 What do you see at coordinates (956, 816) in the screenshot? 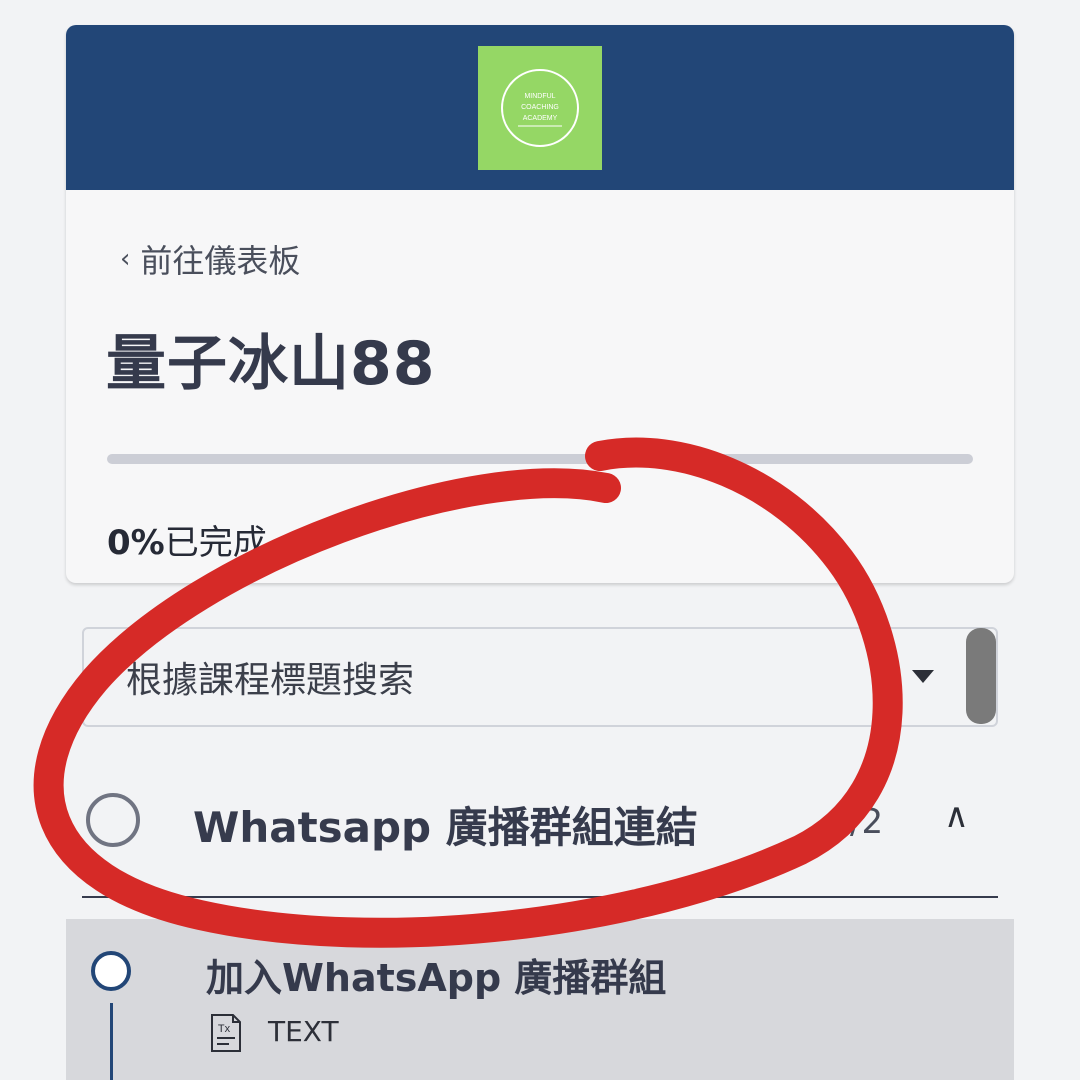
I see `chevron-up-icon: ∧` at bounding box center [956, 816].